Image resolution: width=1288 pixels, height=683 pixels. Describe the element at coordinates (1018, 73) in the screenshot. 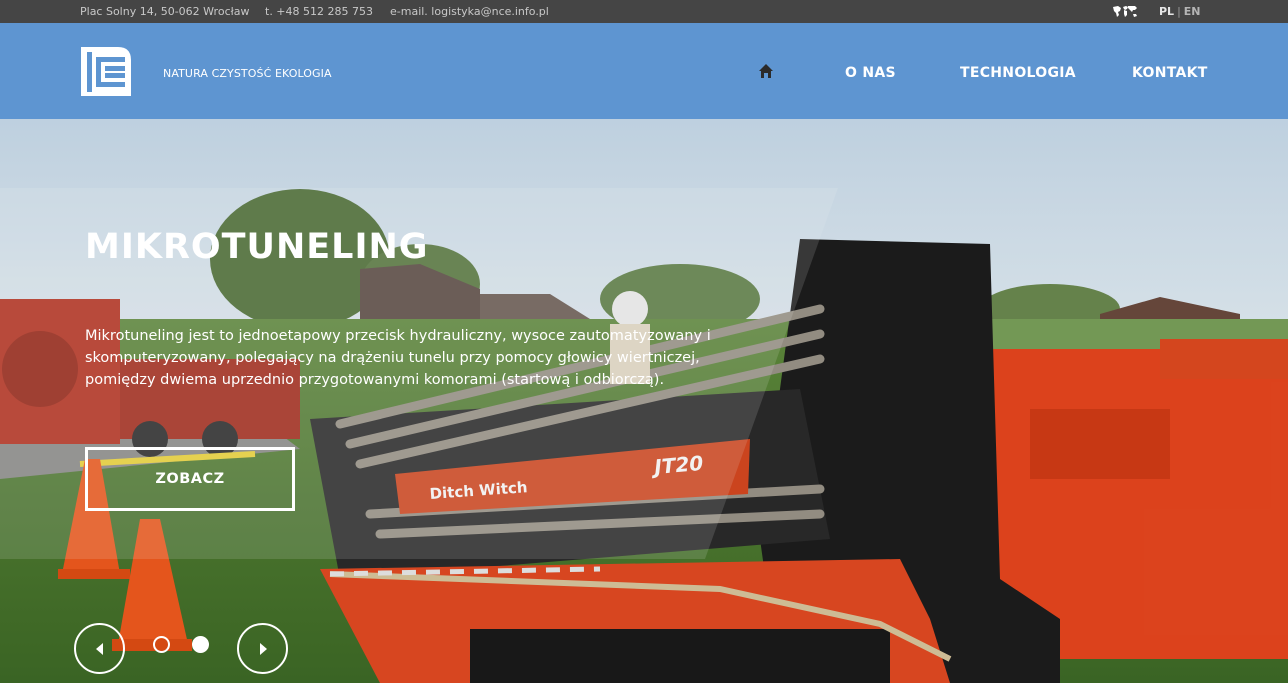

I see `nav-technologia: TECHNOLOGIA` at that location.